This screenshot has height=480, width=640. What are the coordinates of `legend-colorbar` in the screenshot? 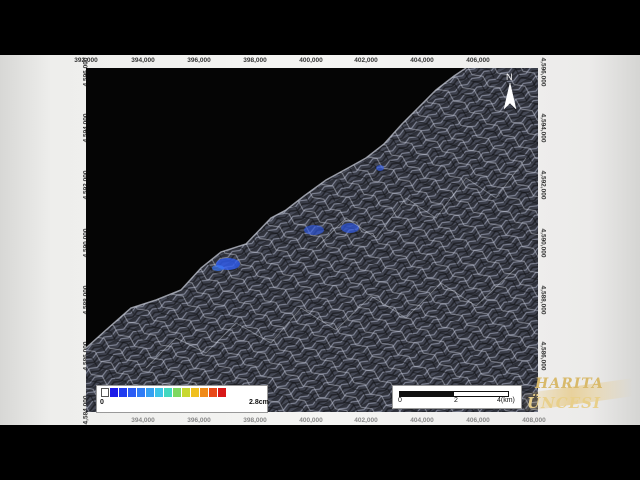 It's located at (164, 392).